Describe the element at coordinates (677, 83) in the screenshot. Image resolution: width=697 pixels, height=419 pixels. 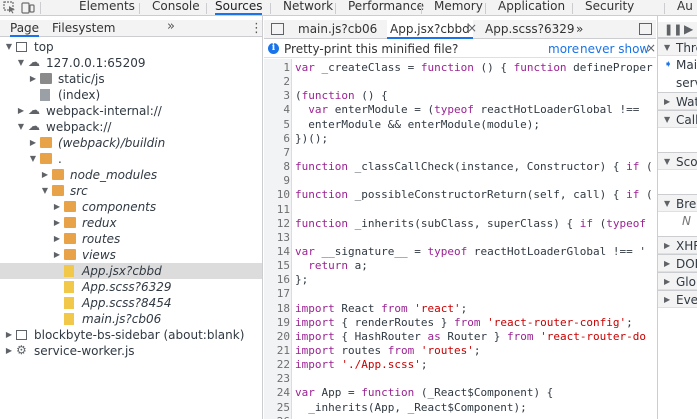
I see `sidebar-row: serv` at that location.